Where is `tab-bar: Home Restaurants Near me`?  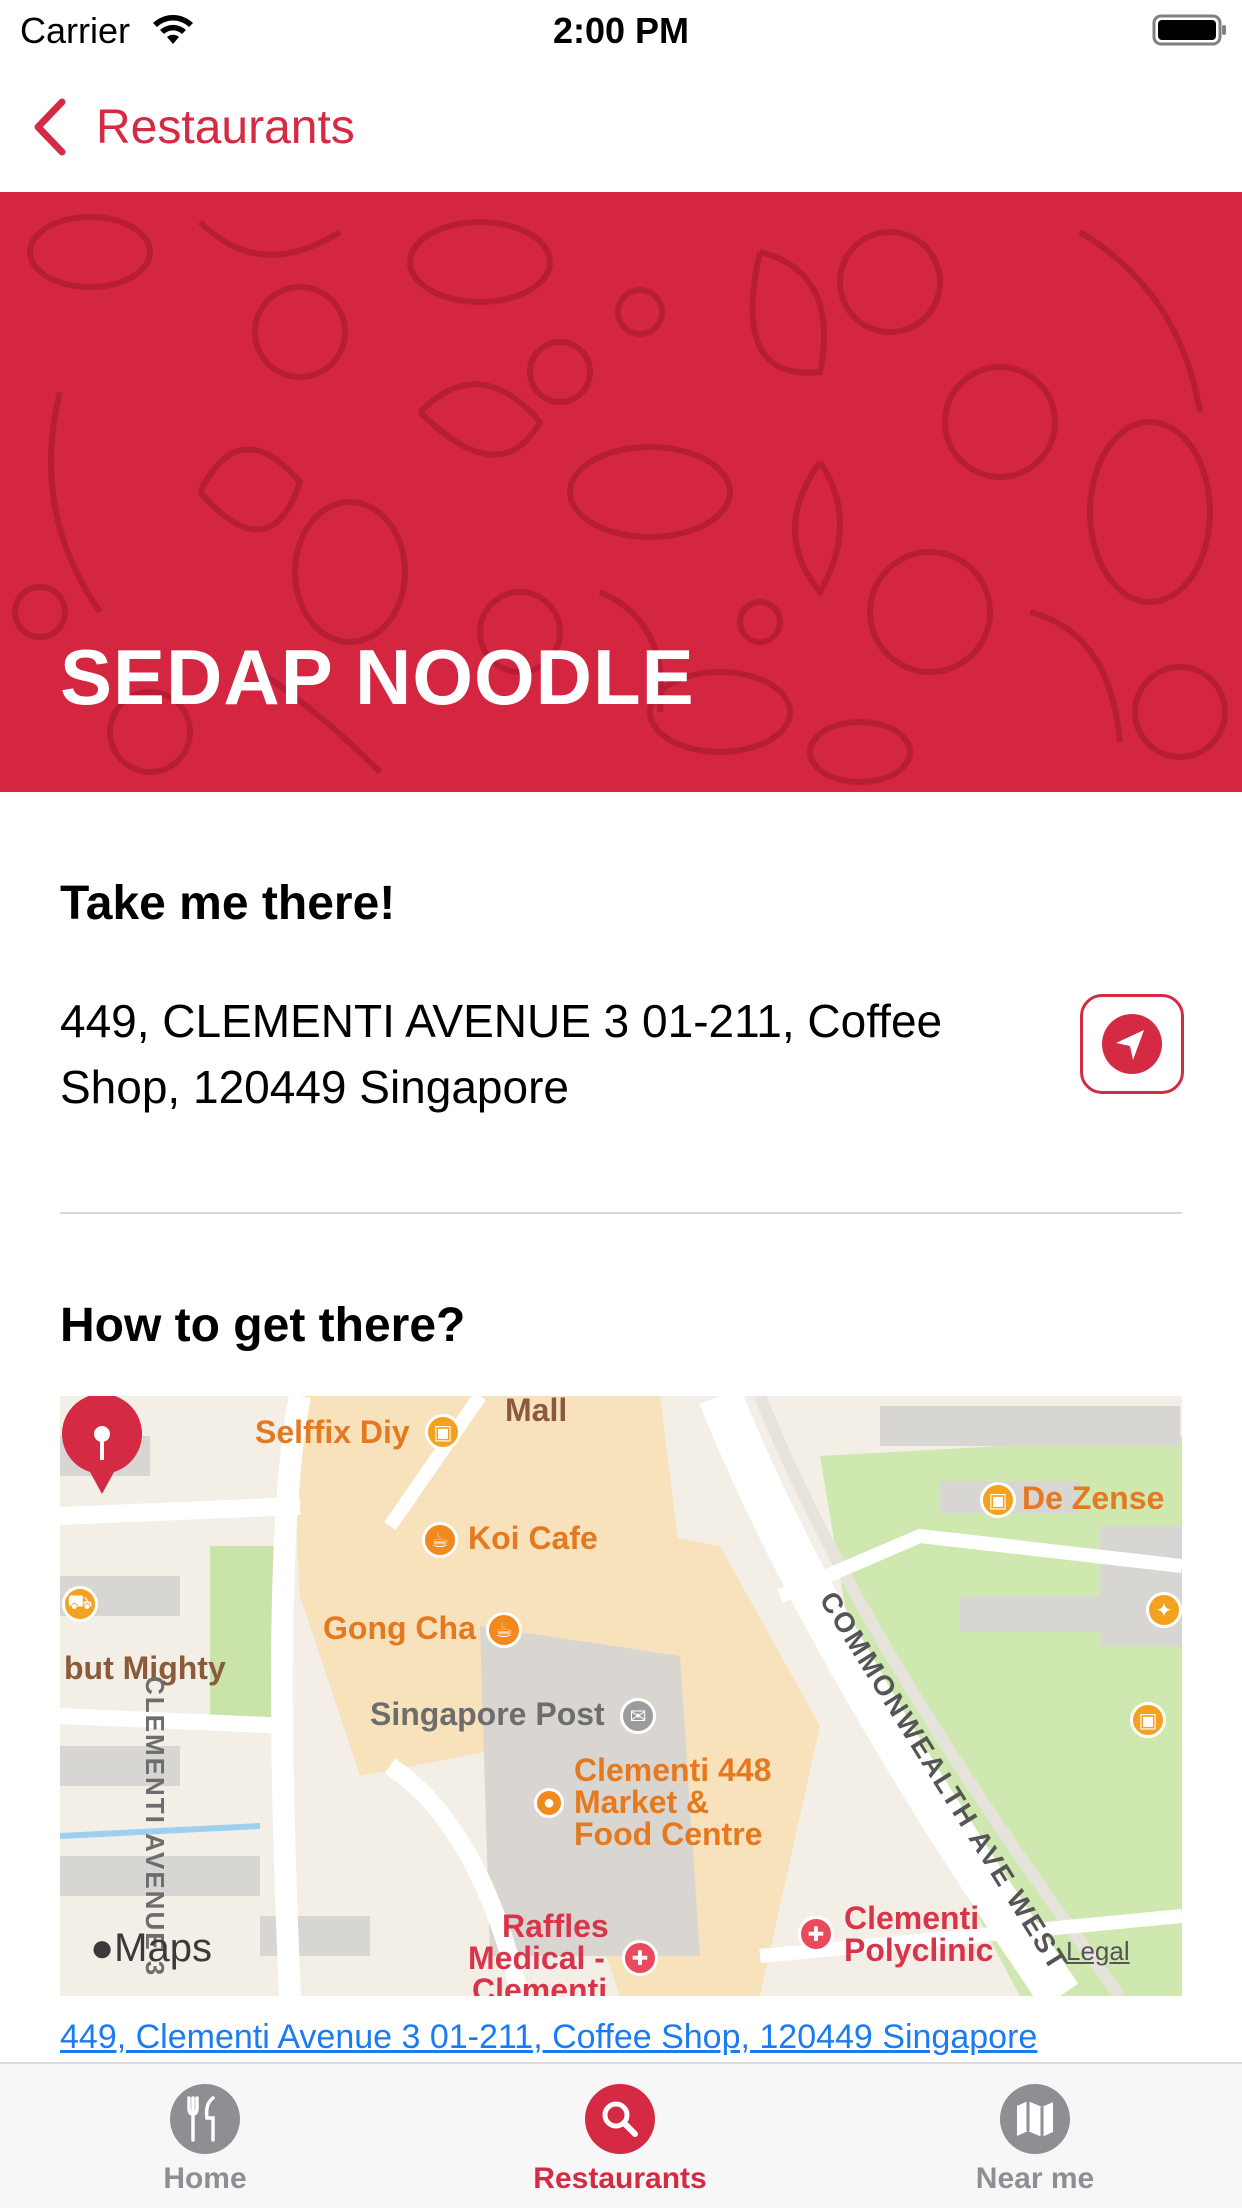 tab-bar: Home Restaurants Near me is located at coordinates (621, 2135).